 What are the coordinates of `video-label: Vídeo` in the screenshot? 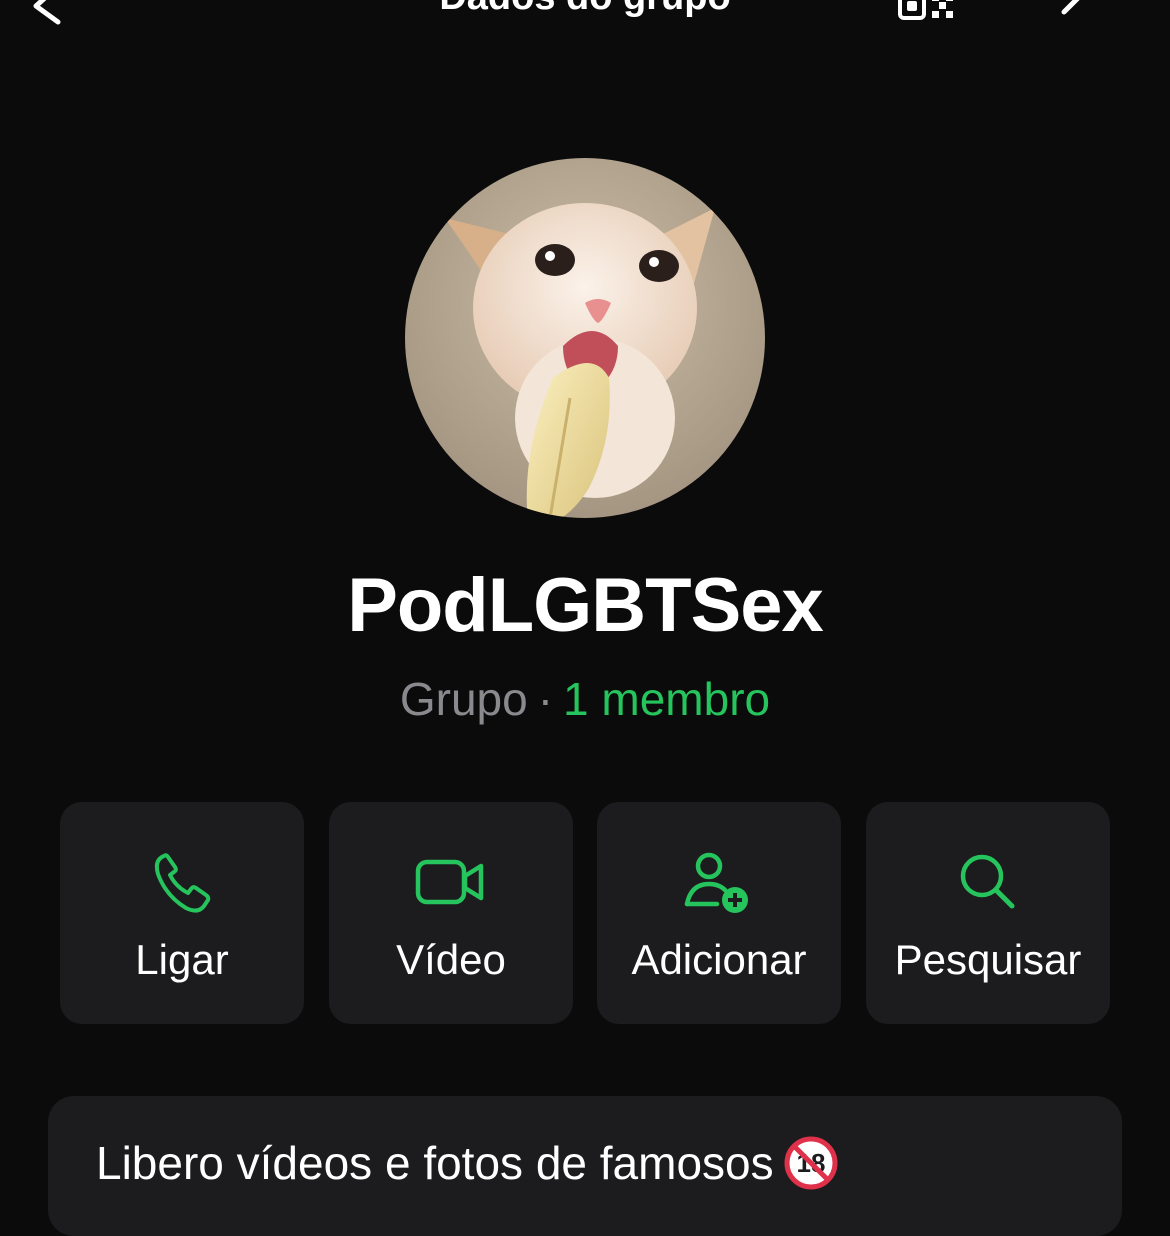 It's located at (451, 959).